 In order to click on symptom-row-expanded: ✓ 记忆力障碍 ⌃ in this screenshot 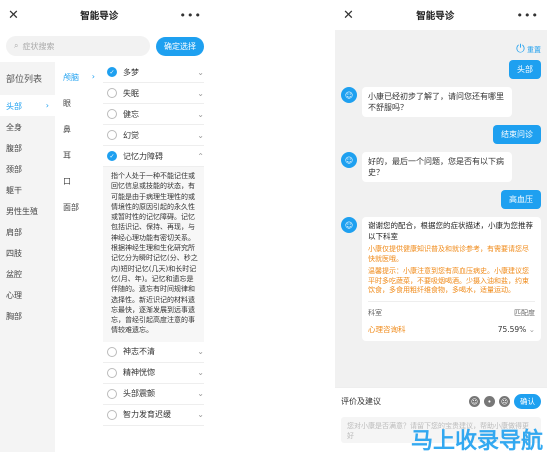, I will do `click(153, 156)`.